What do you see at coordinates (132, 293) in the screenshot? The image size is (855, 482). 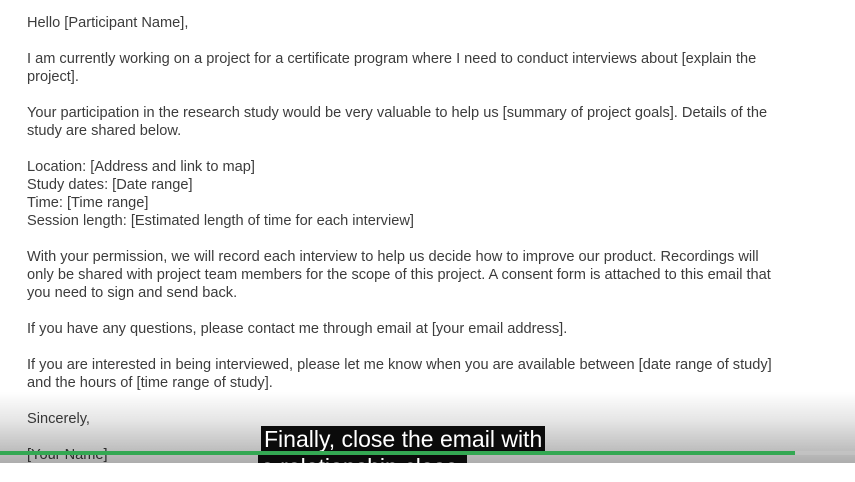 I see `permission-line: you need to sign and send back.` at bounding box center [132, 293].